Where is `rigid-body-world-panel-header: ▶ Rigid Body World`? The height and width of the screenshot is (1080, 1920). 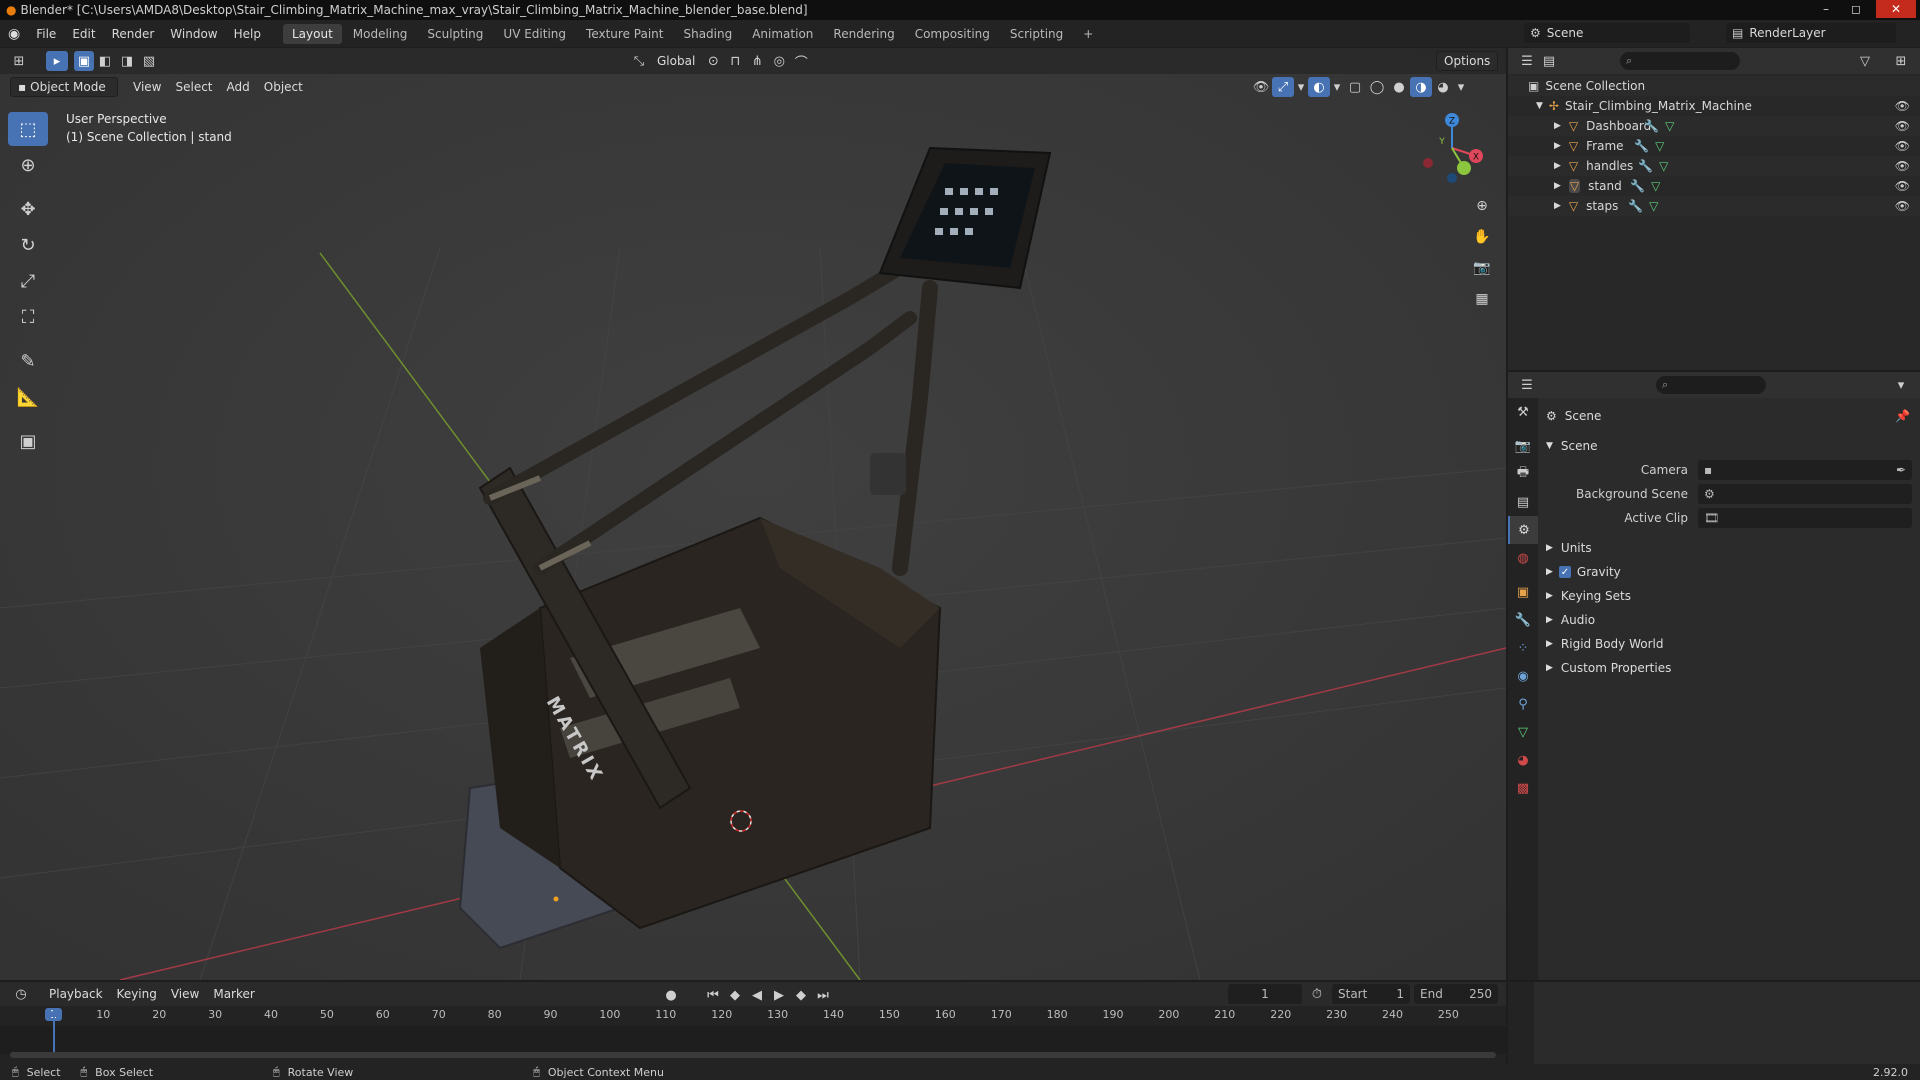
rigid-body-world-panel-header: ▶ Rigid Body World is located at coordinates (1729, 644).